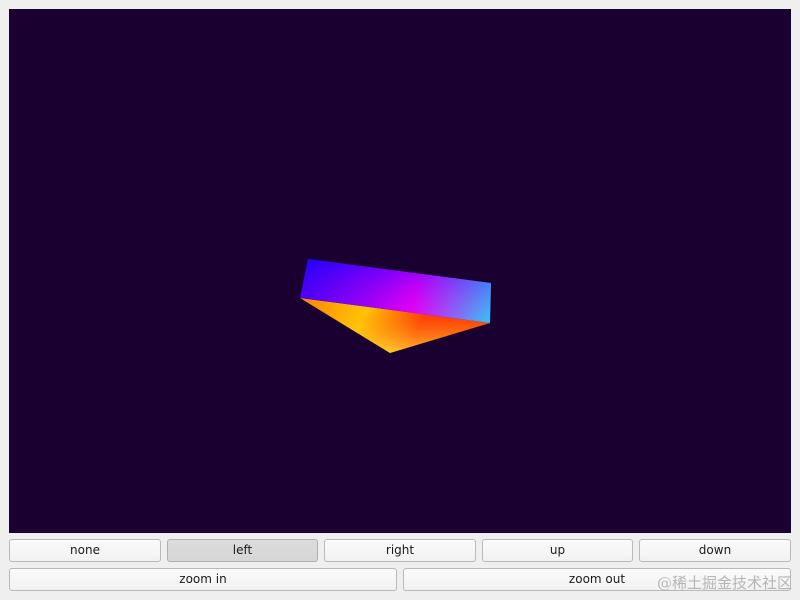 The height and width of the screenshot is (600, 800). What do you see at coordinates (203, 579) in the screenshot?
I see `zoom-in-button: zoom in` at bounding box center [203, 579].